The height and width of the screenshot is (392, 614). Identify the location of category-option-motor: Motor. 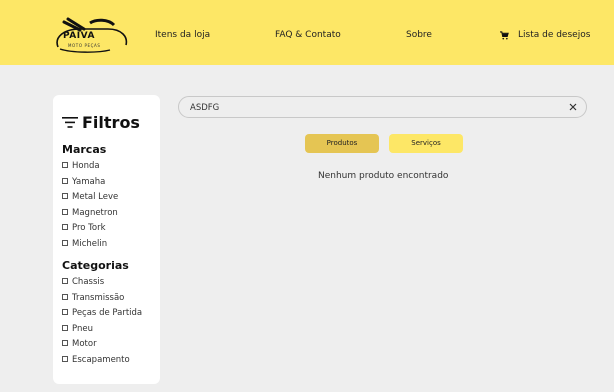
(79, 344).